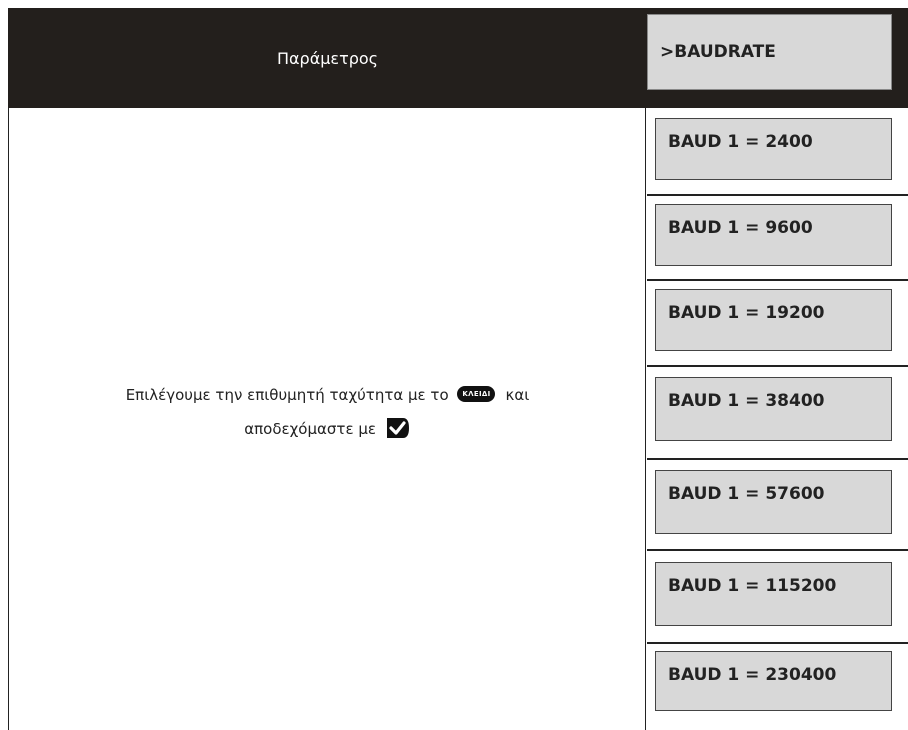 This screenshot has height=730, width=908. I want to click on lcd-display-header: >BAUDRATE, so click(769, 52).